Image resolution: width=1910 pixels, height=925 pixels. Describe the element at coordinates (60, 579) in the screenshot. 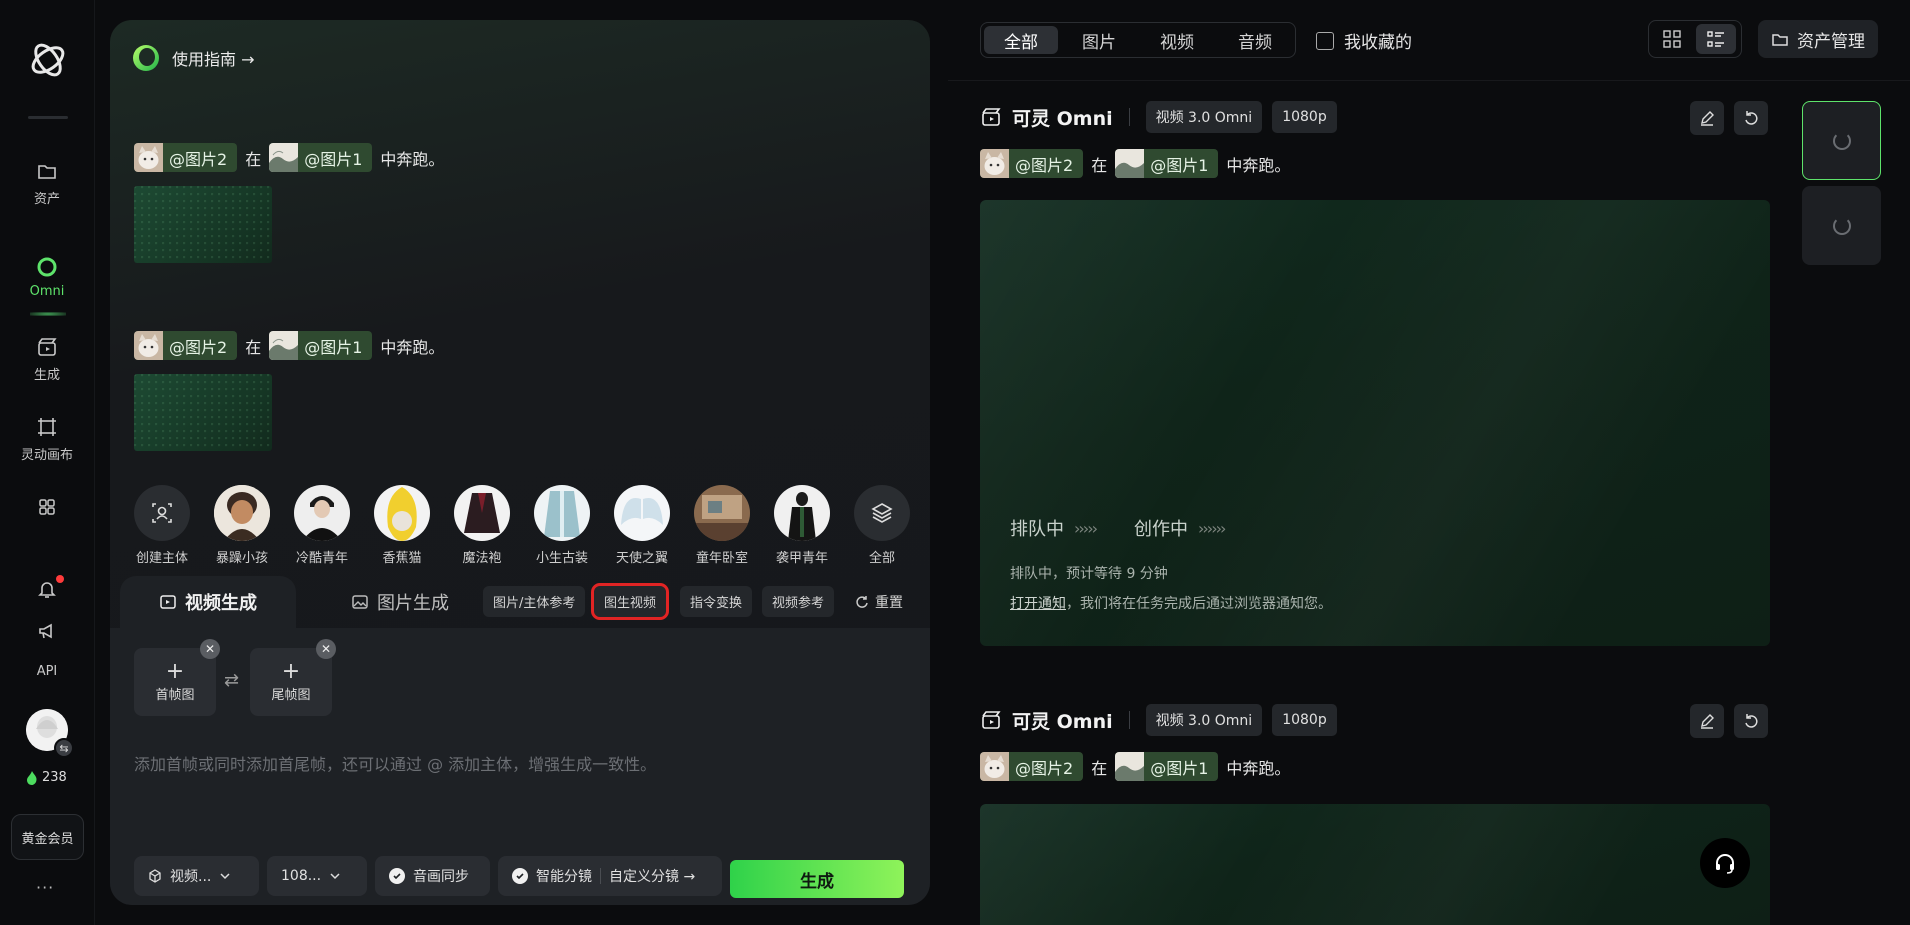

I see `notification-dot` at that location.